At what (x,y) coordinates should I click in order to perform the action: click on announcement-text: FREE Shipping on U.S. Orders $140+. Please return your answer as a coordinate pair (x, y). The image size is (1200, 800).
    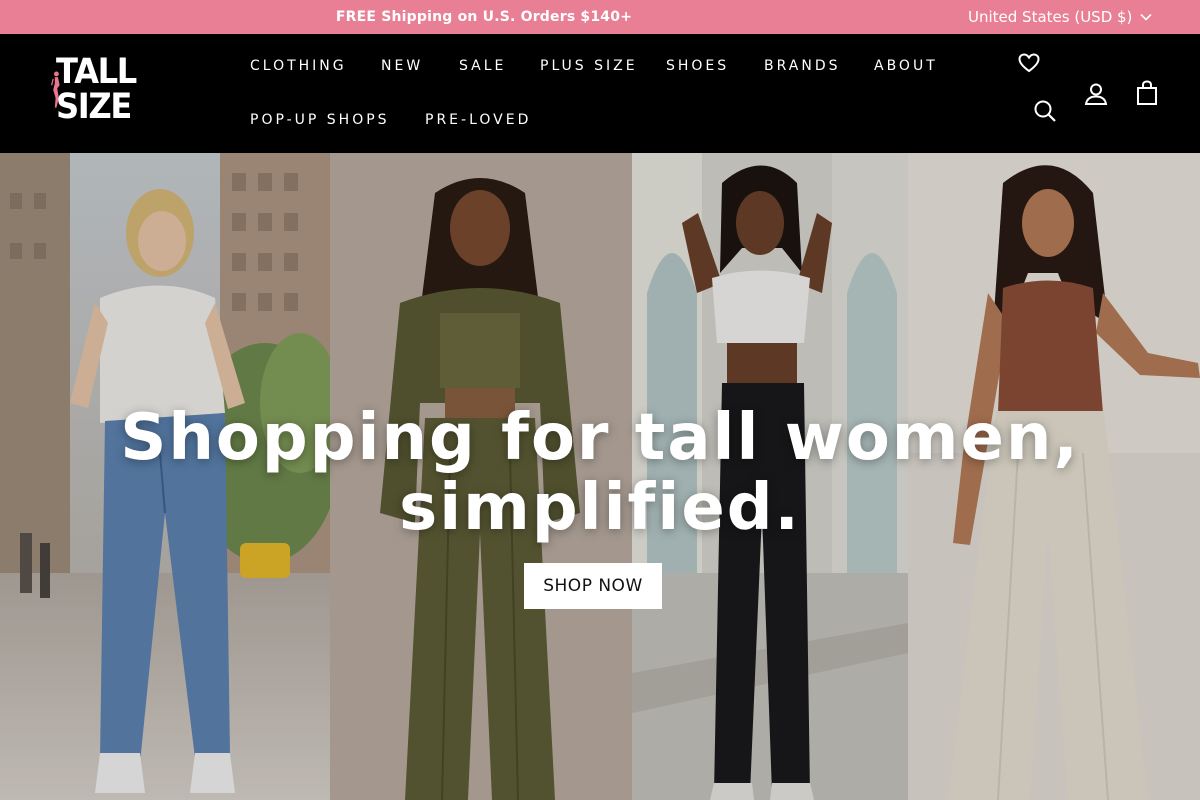
    Looking at the image, I should click on (484, 17).